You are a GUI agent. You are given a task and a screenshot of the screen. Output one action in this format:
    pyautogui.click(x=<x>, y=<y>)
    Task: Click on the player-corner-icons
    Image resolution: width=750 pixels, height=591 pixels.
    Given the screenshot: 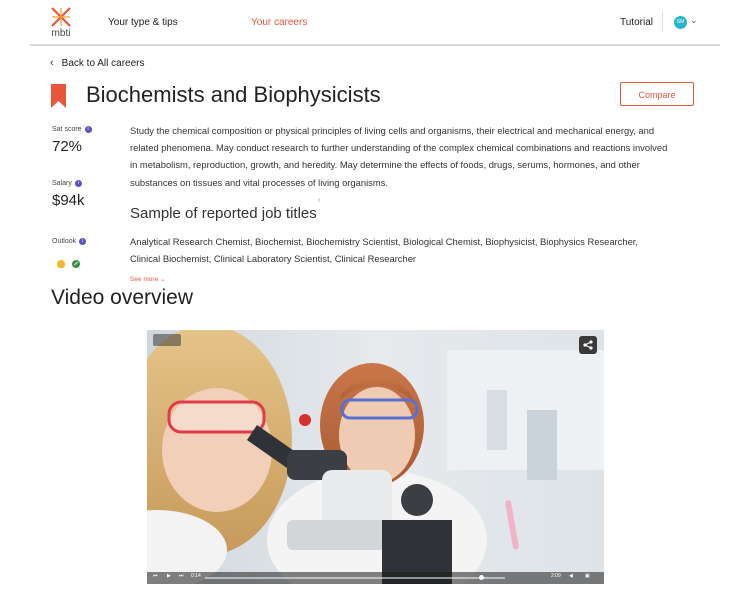 What is the action you would take?
    pyautogui.click(x=167, y=340)
    